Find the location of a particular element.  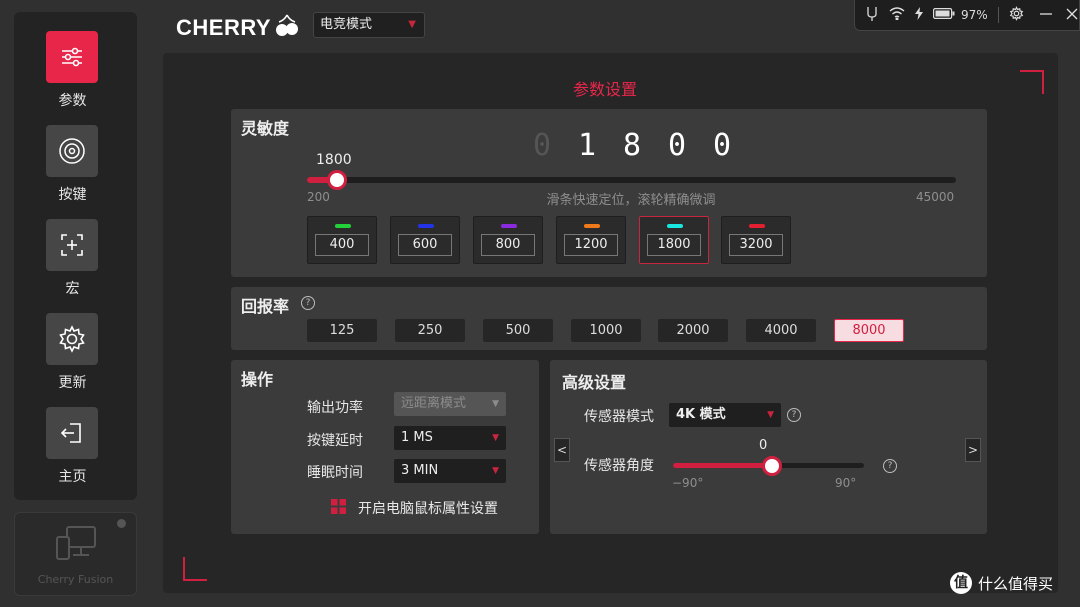

dpi-preset-value: 1800 is located at coordinates (674, 245).